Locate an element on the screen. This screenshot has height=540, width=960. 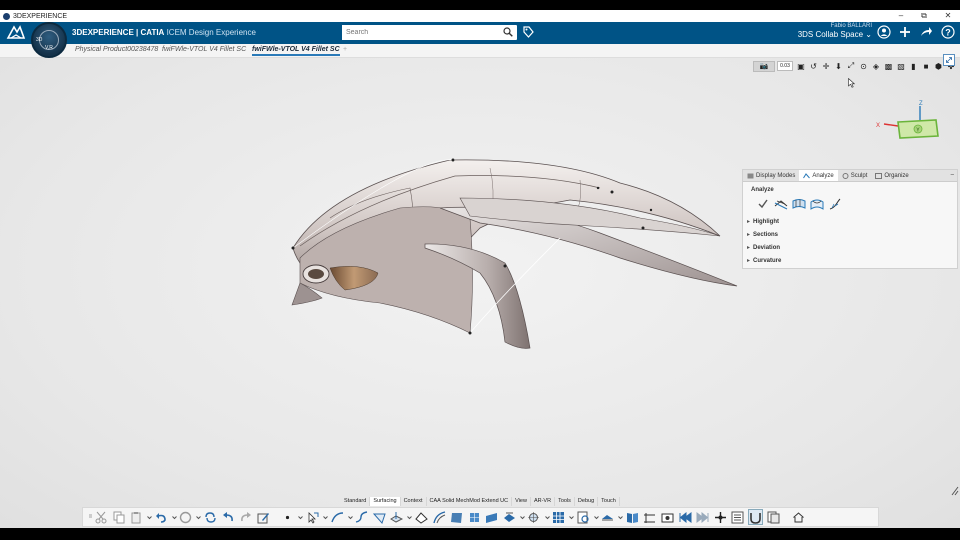
layers-icon is located at coordinates (773, 517).